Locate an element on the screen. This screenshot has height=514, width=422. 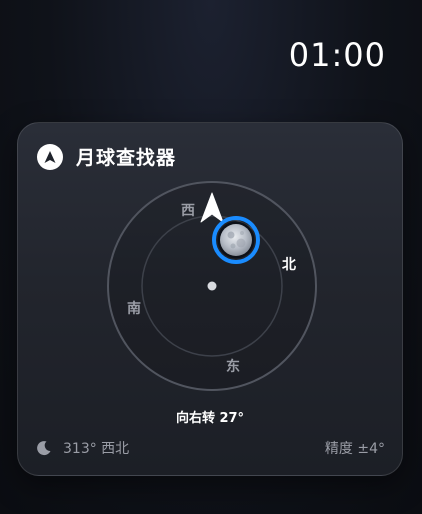
moon-icon is located at coordinates (236, 240).